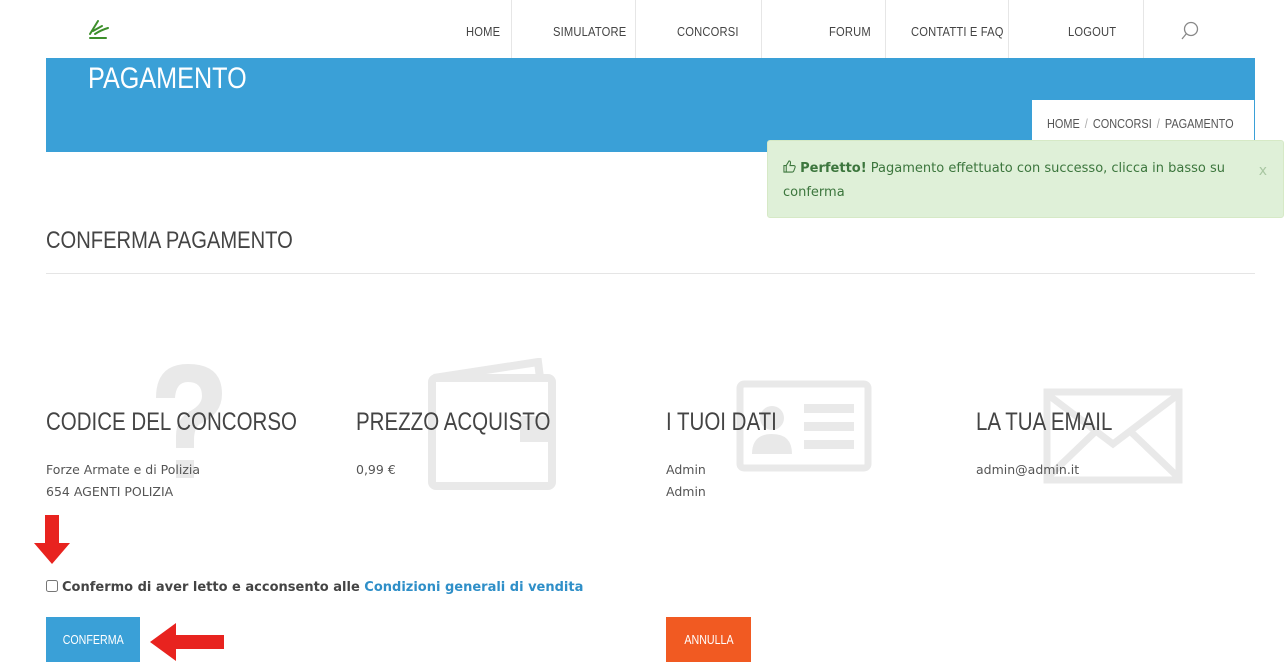 The width and height of the screenshot is (1287, 662). Describe the element at coordinates (686, 481) in the screenshot. I see `tuoi-dati-value: Admin Admin` at that location.